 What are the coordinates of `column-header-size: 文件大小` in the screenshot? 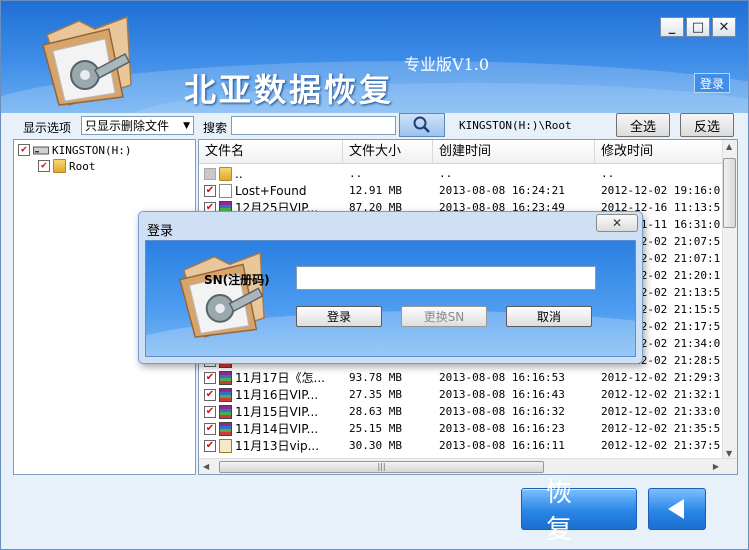 It's located at (388, 152).